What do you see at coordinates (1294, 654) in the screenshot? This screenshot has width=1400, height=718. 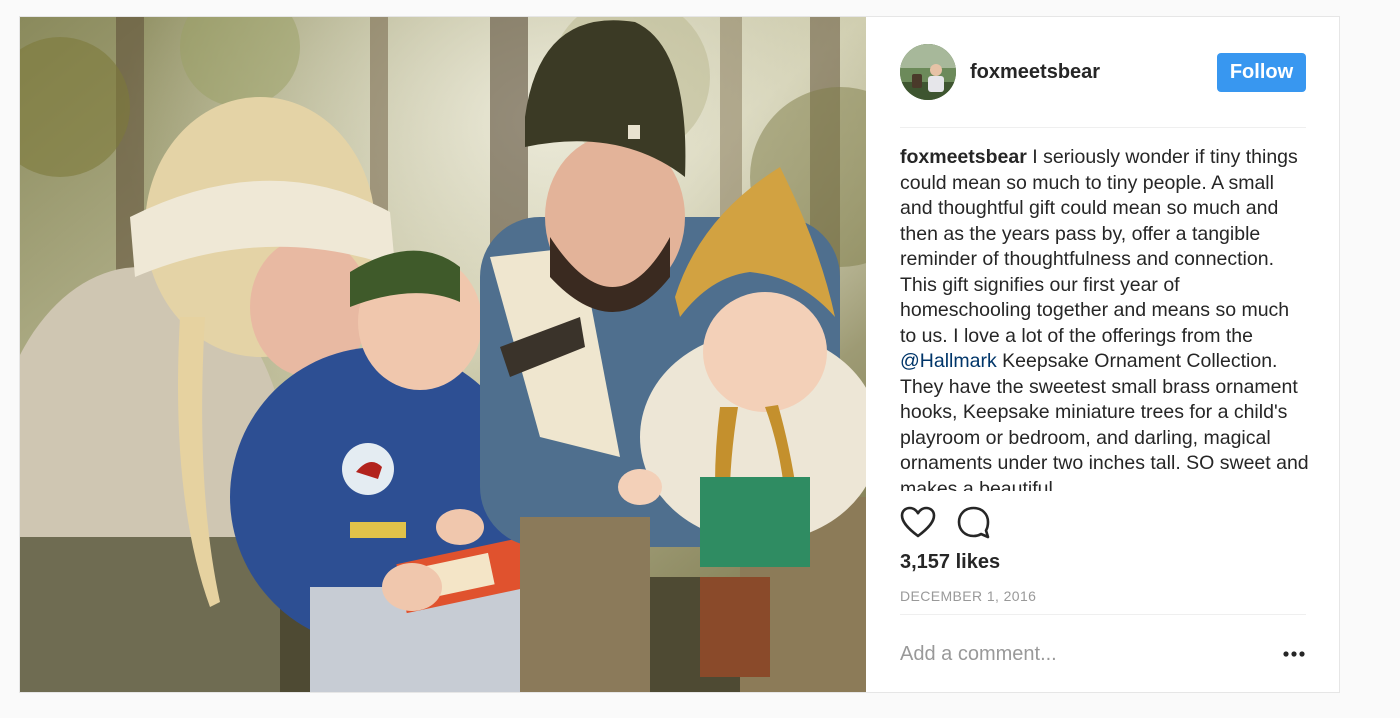 I see `more-options-icon` at bounding box center [1294, 654].